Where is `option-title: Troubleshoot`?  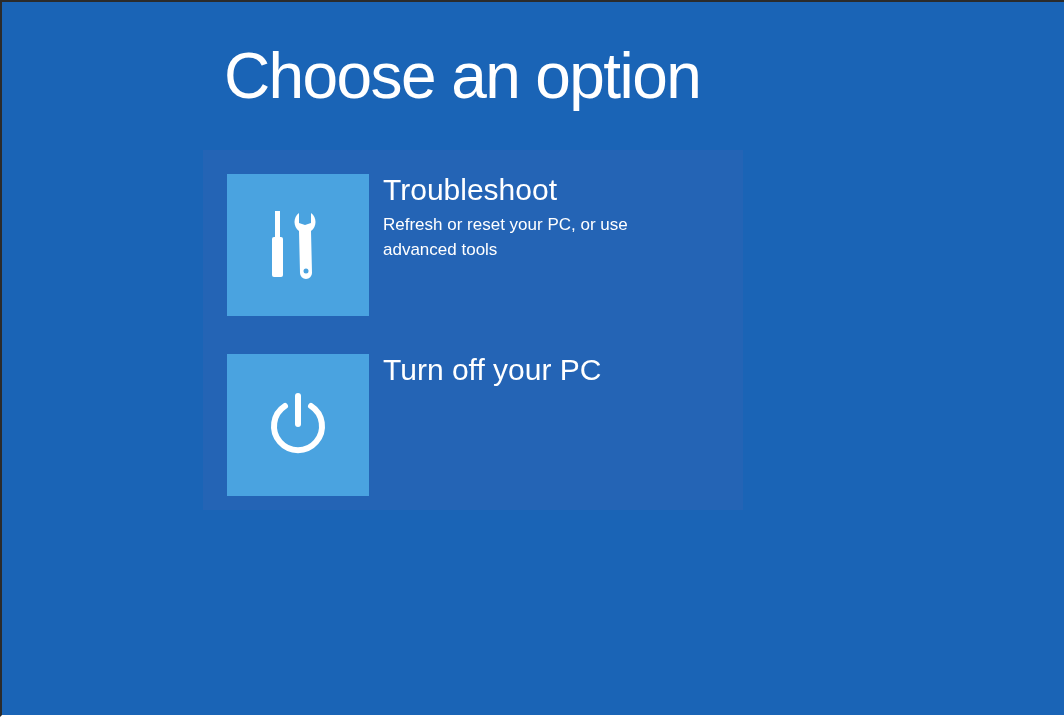
option-title: Troubleshoot is located at coordinates (470, 190).